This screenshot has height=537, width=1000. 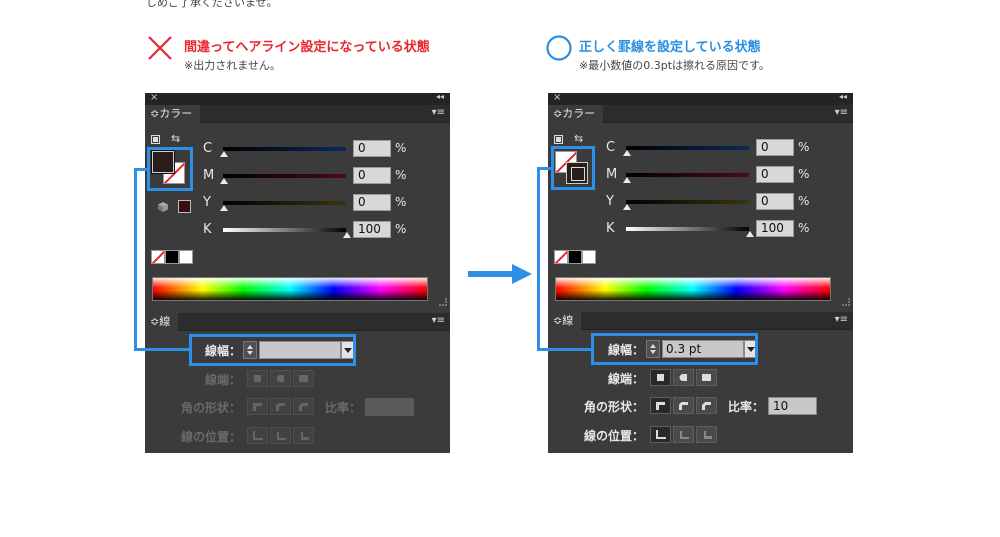 I want to click on cap-label: 線端：, so click(x=222, y=380).